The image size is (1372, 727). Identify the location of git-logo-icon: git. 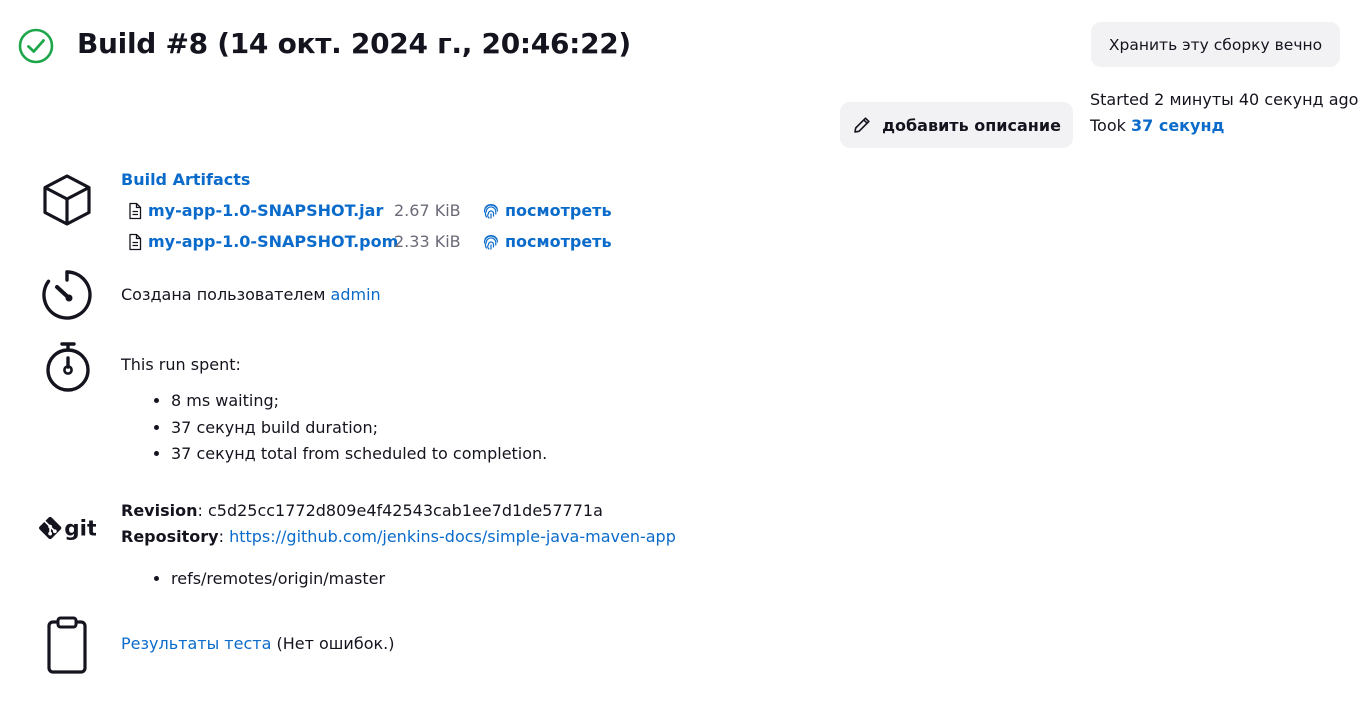
(67, 528).